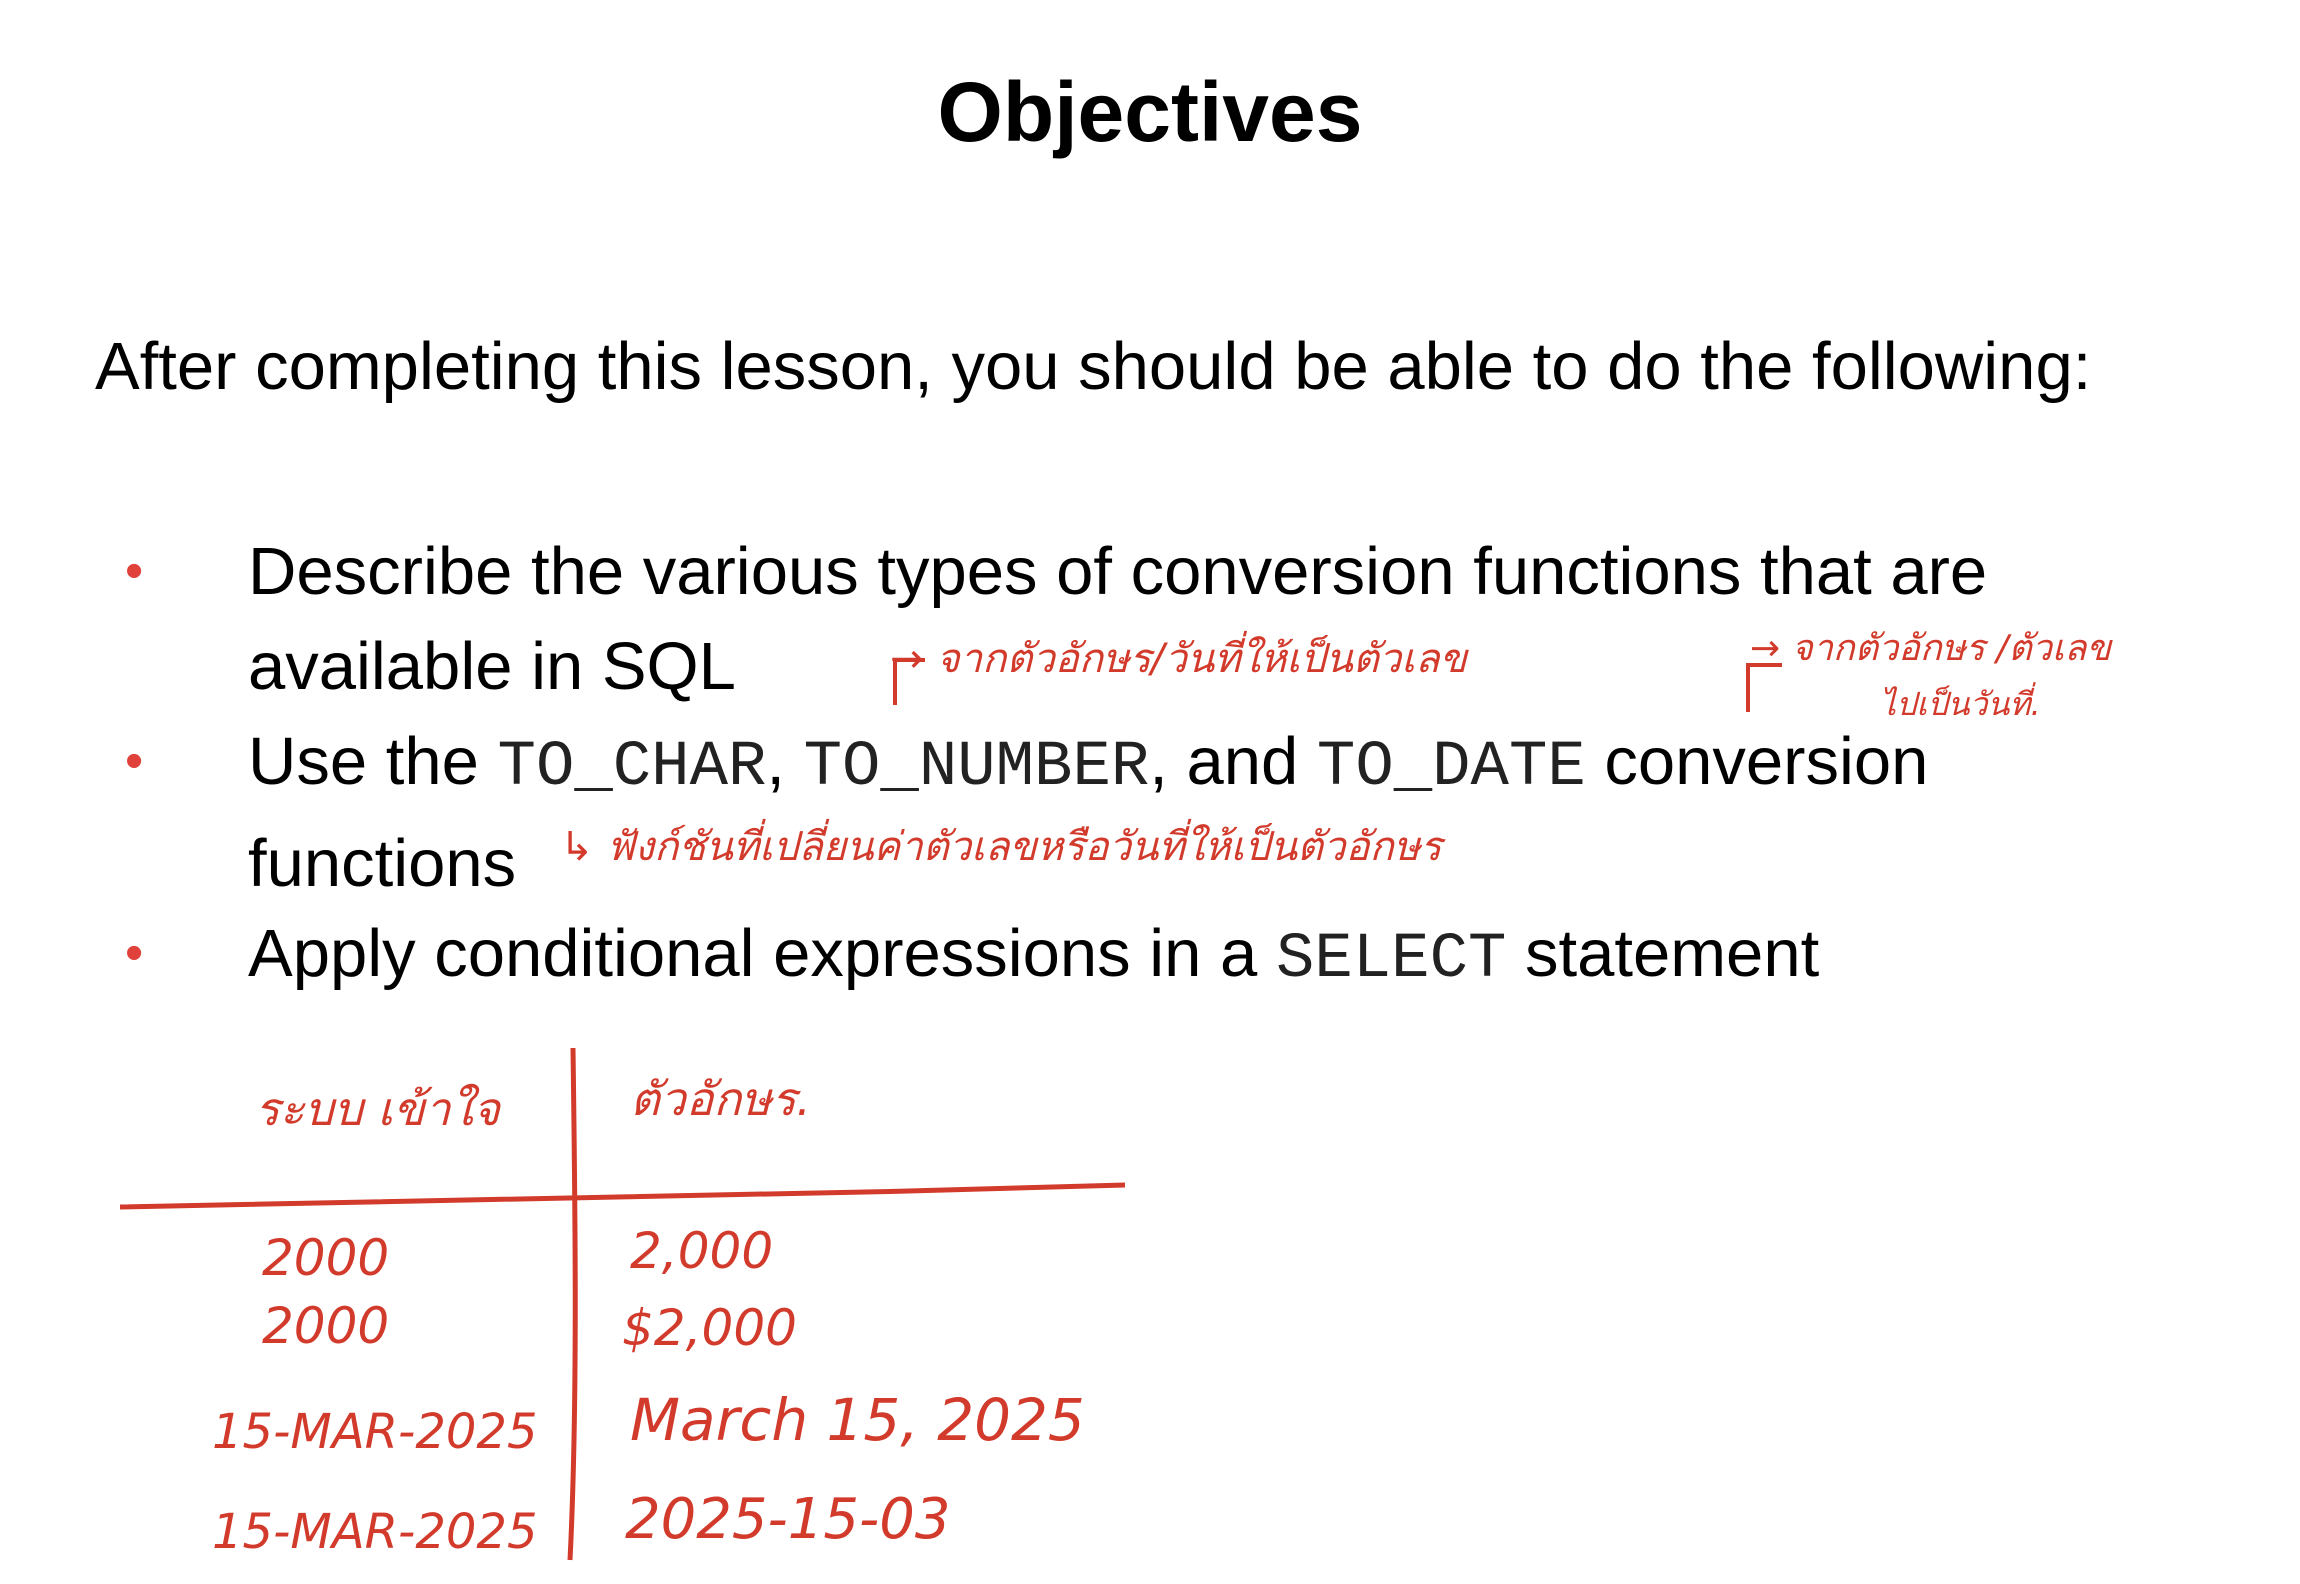 The width and height of the screenshot is (2300, 1584). What do you see at coordinates (492, 666) in the screenshot?
I see `bullet-1-line-2: available in SQL` at bounding box center [492, 666].